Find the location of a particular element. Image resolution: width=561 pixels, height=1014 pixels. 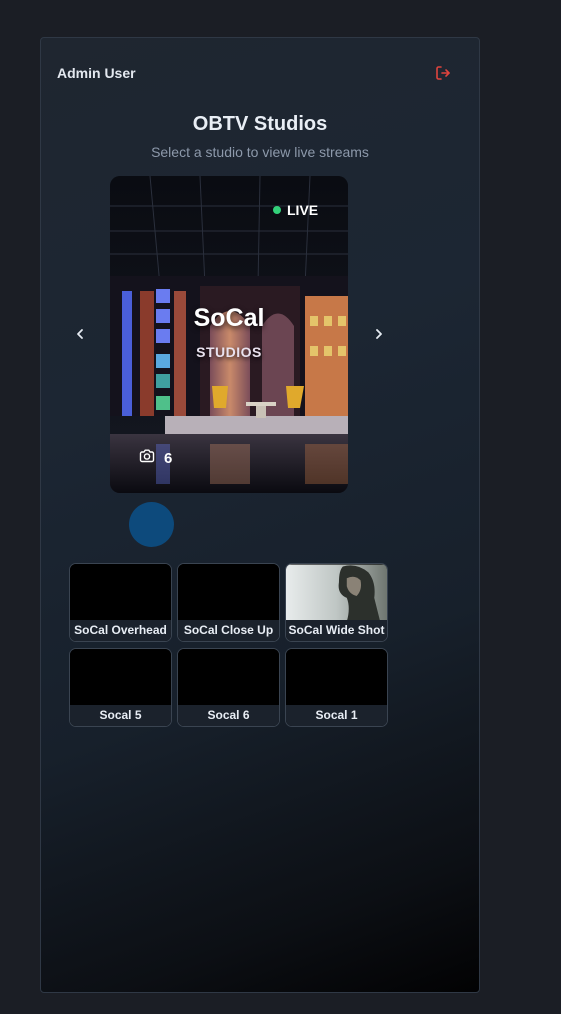

live-badge: LIVE is located at coordinates (295, 210).